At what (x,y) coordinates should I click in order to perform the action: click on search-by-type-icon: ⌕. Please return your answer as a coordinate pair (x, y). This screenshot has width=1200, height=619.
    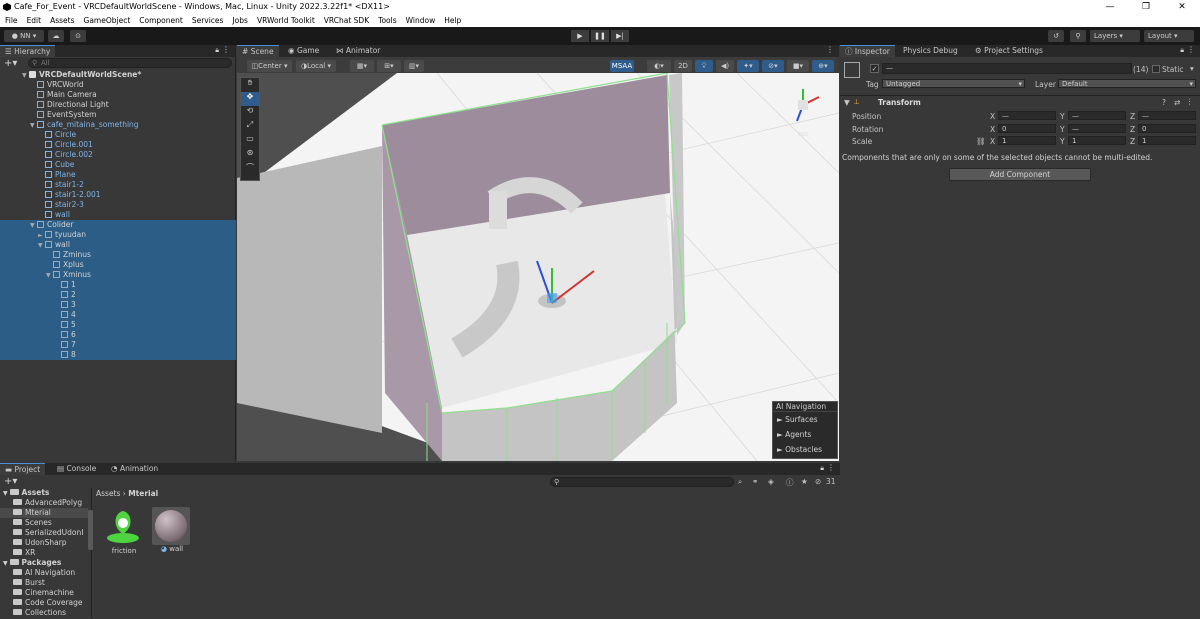
    Looking at the image, I should click on (740, 482).